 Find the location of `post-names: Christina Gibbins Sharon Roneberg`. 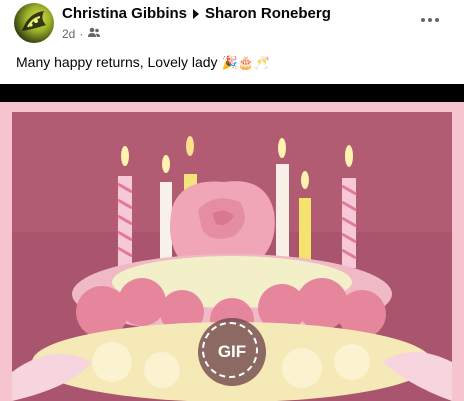

post-names: Christina Gibbins Sharon Roneberg is located at coordinates (196, 13).